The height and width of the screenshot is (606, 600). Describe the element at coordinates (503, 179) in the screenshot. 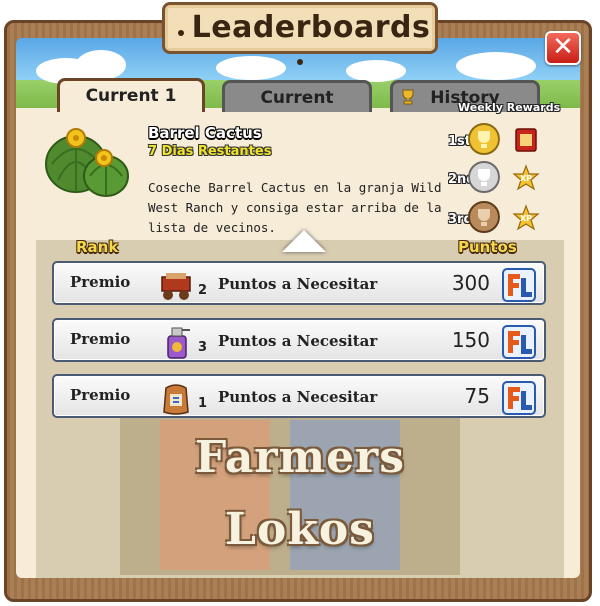

I see `reward-row-2nd: 2nd XP` at that location.